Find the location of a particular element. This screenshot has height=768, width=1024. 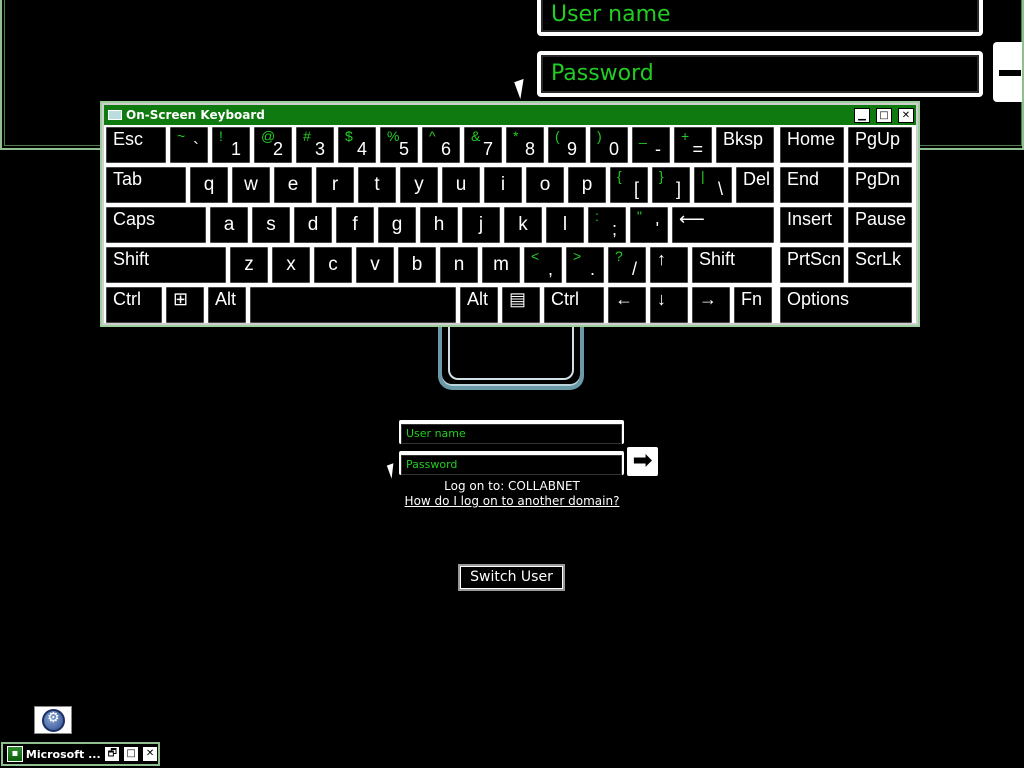

key-p: p is located at coordinates (587, 185).